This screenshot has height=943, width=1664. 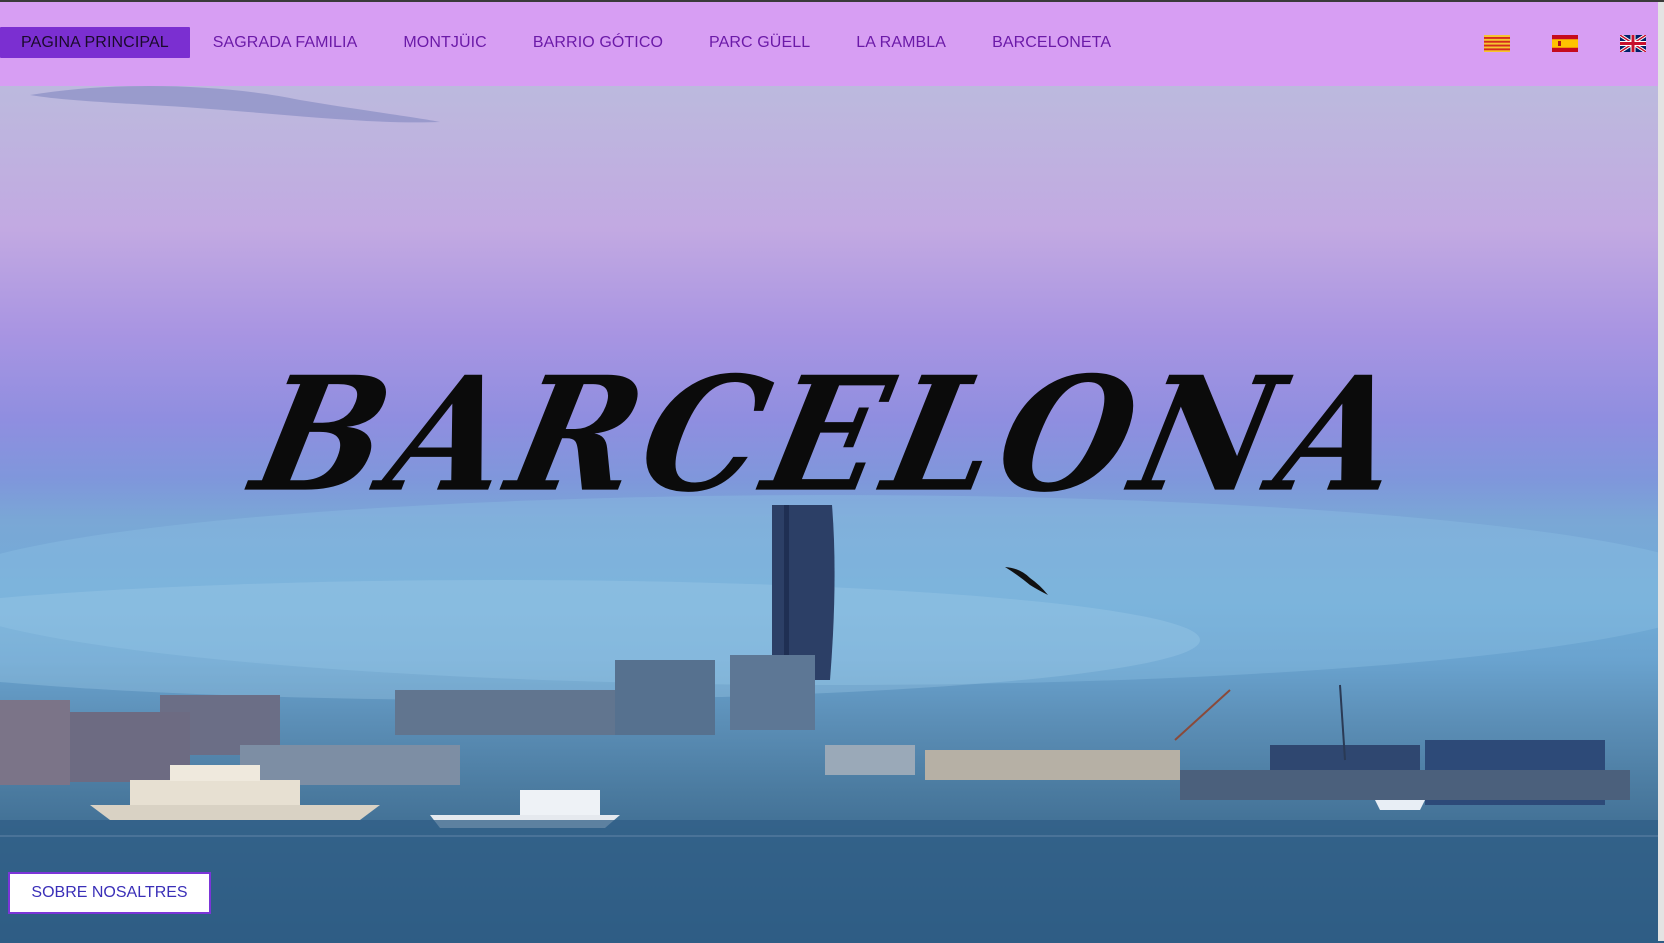 I want to click on spanish-flag-icon, so click(x=1565, y=43).